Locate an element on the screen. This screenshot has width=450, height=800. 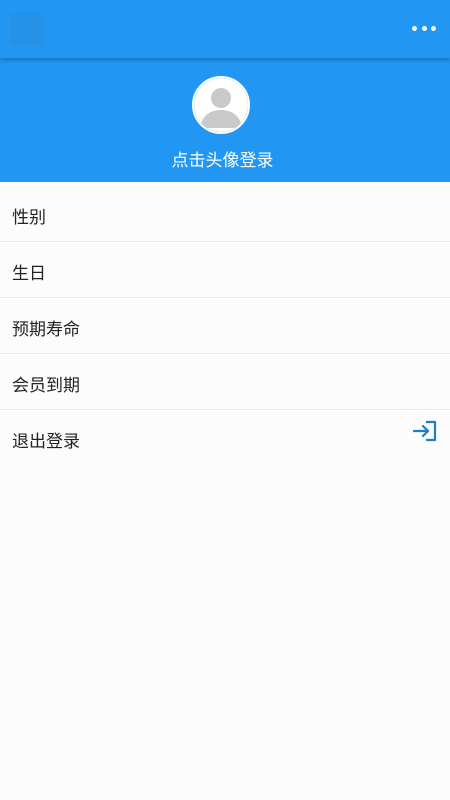
menu-item-gender: 性别 is located at coordinates (225, 214).